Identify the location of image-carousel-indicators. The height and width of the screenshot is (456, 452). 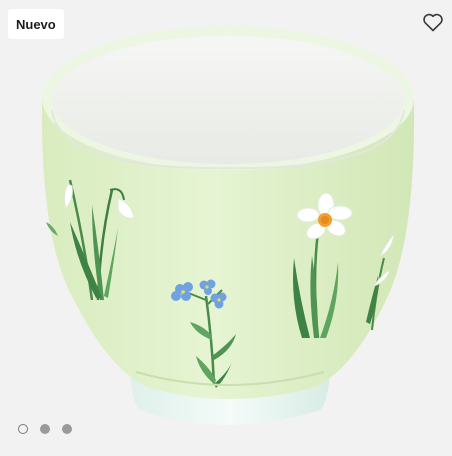
(45, 429).